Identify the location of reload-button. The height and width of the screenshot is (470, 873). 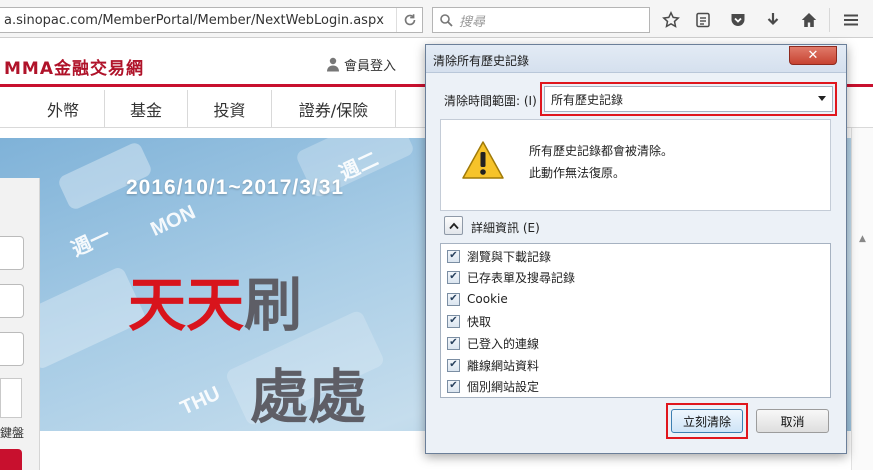
(409, 20).